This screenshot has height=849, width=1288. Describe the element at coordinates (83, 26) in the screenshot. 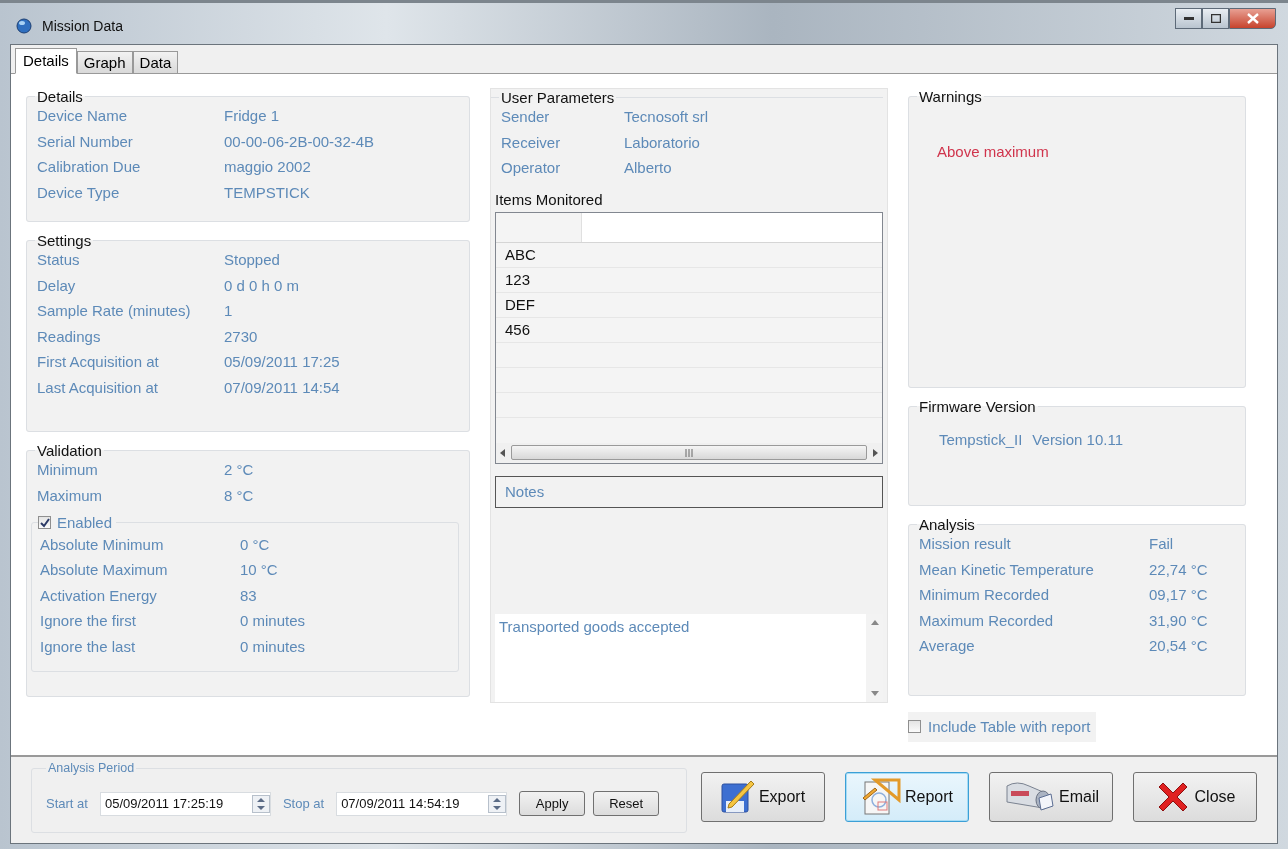

I see `window-title: Mission Data` at that location.